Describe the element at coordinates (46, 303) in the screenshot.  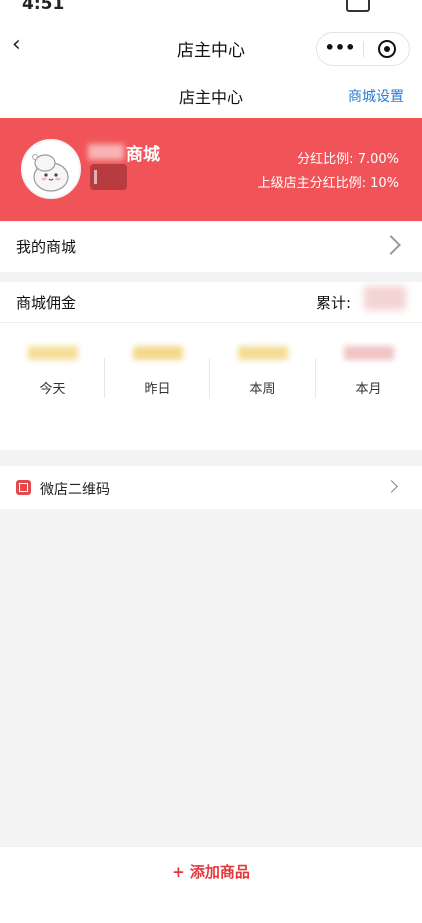
I see `commission-title: 商城佣金` at that location.